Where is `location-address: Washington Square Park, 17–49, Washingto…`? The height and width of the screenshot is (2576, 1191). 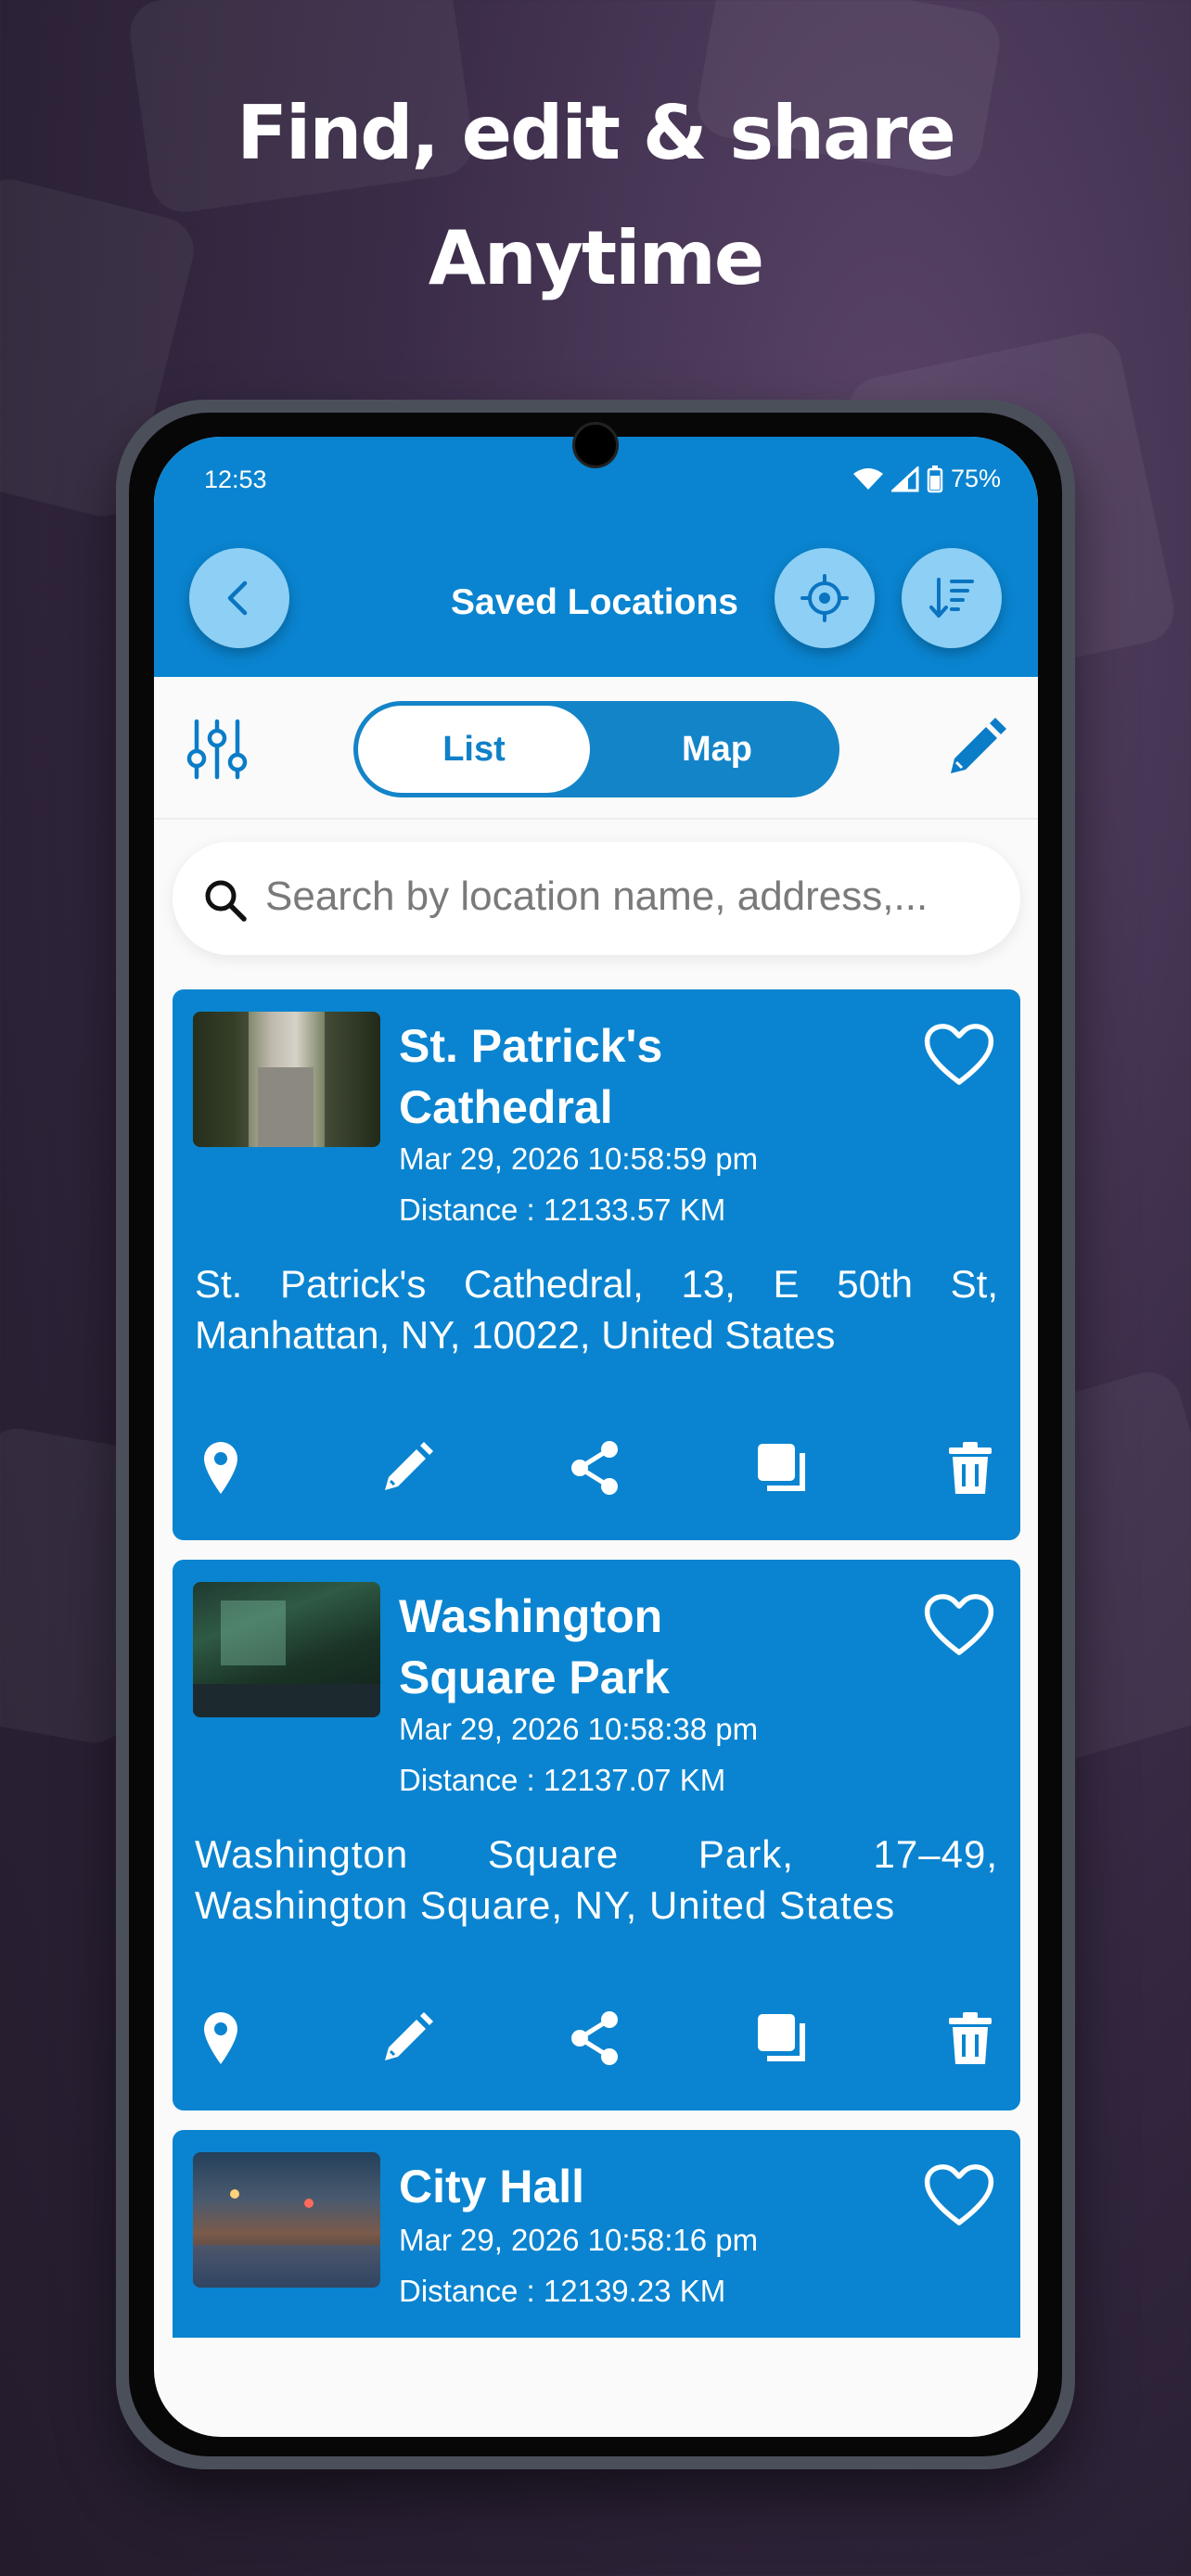 location-address: Washington Square Park, 17–49, Washingto… is located at coordinates (597, 1880).